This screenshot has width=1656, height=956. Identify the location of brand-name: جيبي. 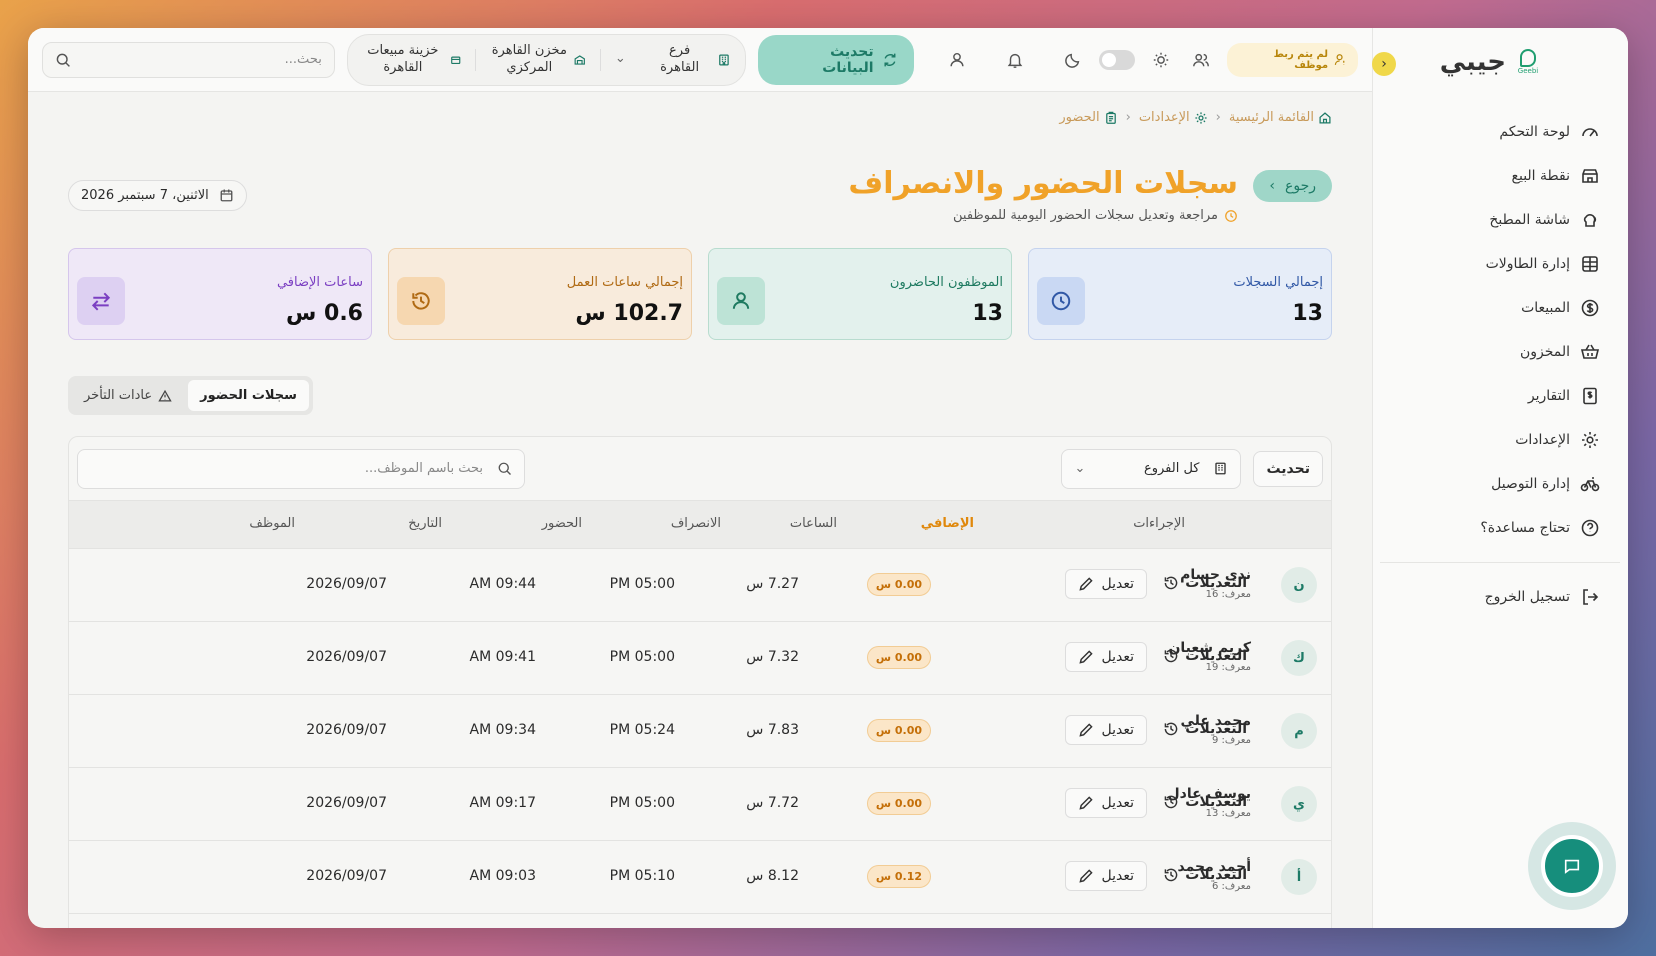
(1472, 62).